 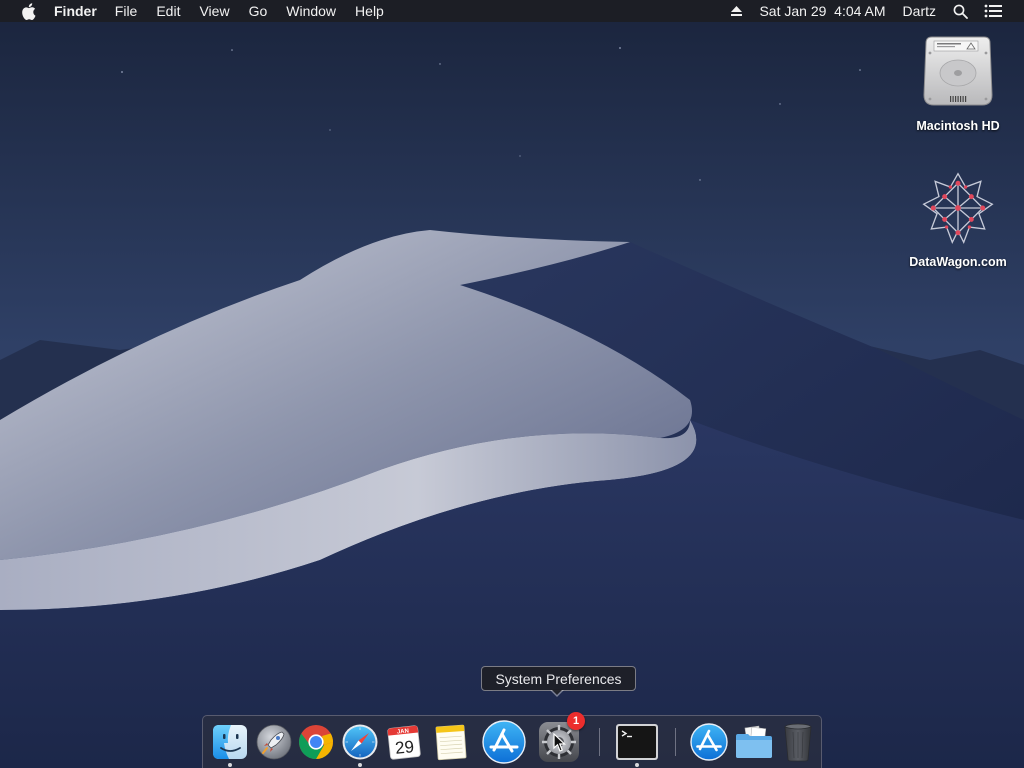 I want to click on dock-item-calendar: JAN 29, so click(x=404, y=742).